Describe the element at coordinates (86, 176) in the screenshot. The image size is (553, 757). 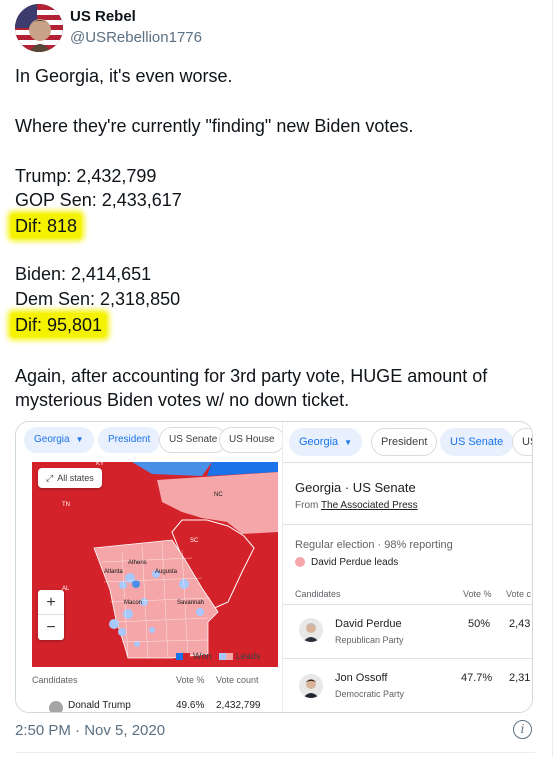
I see `trump-total: Trump: 2,432,799` at that location.